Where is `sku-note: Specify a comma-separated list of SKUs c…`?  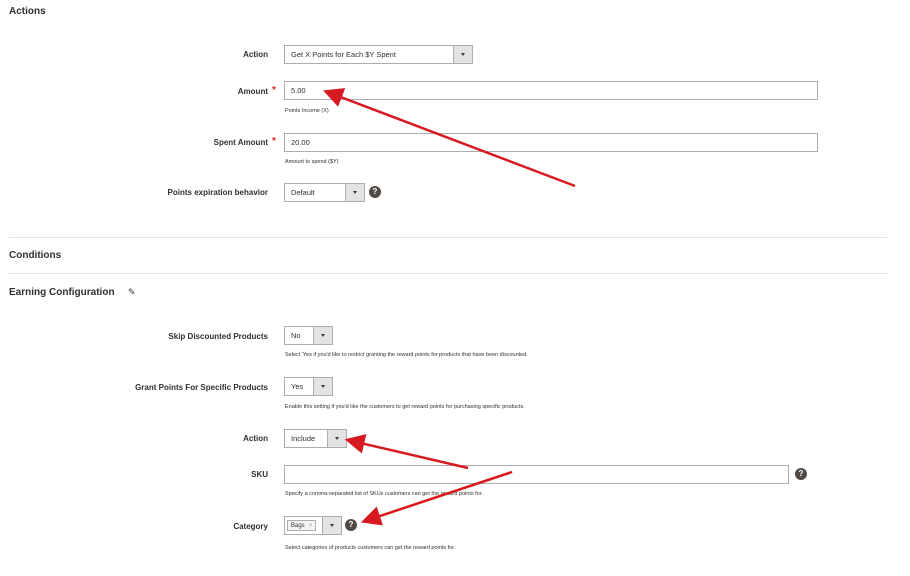 sku-note: Specify a comma-separated list of SKUs c… is located at coordinates (384, 494).